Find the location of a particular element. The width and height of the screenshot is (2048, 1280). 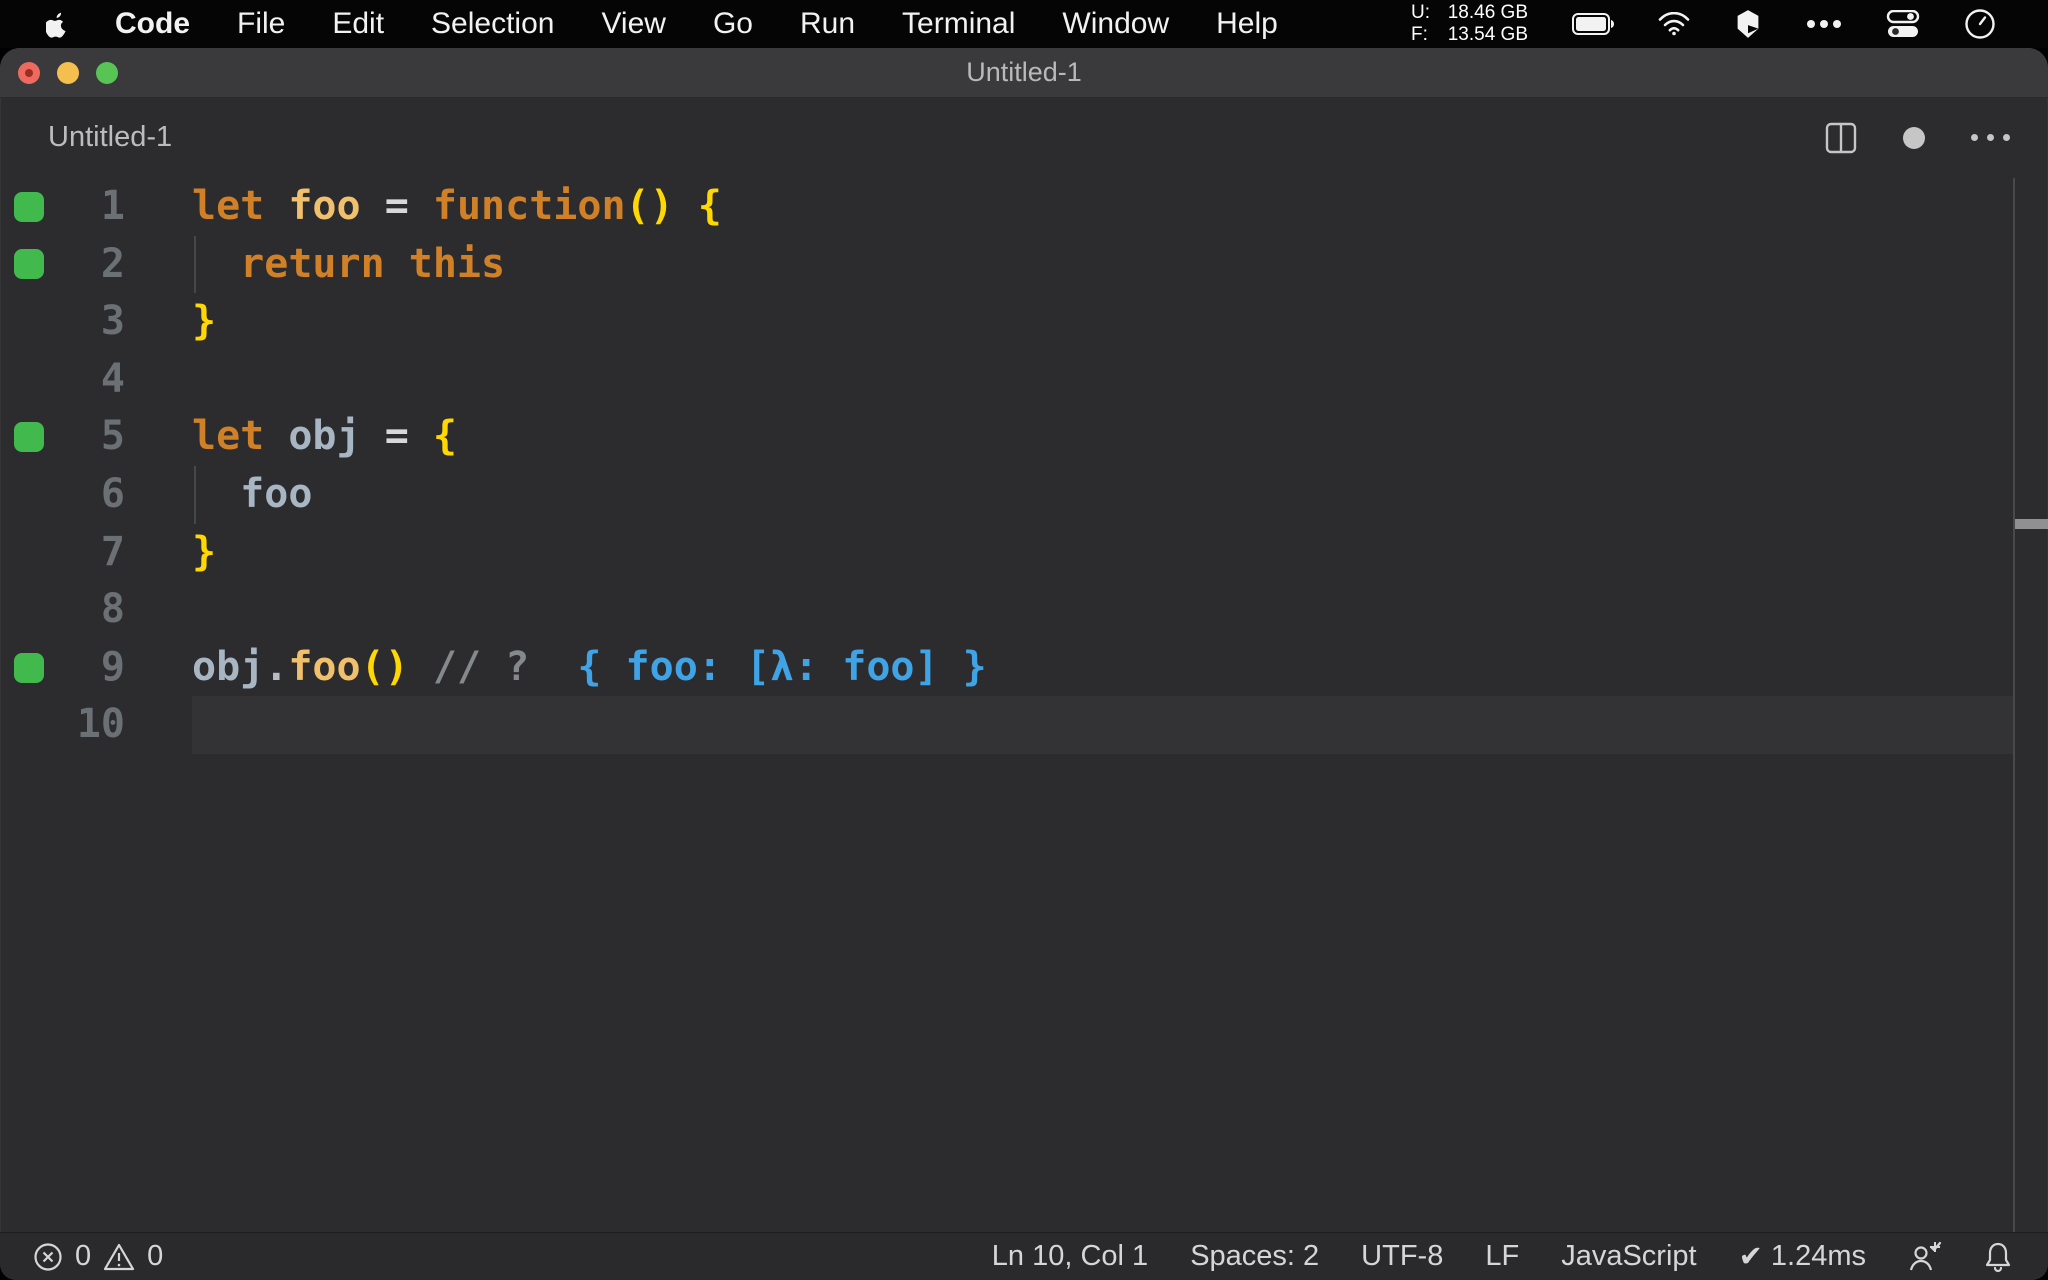

window-title-bar: Untitled-1 is located at coordinates (1024, 73).